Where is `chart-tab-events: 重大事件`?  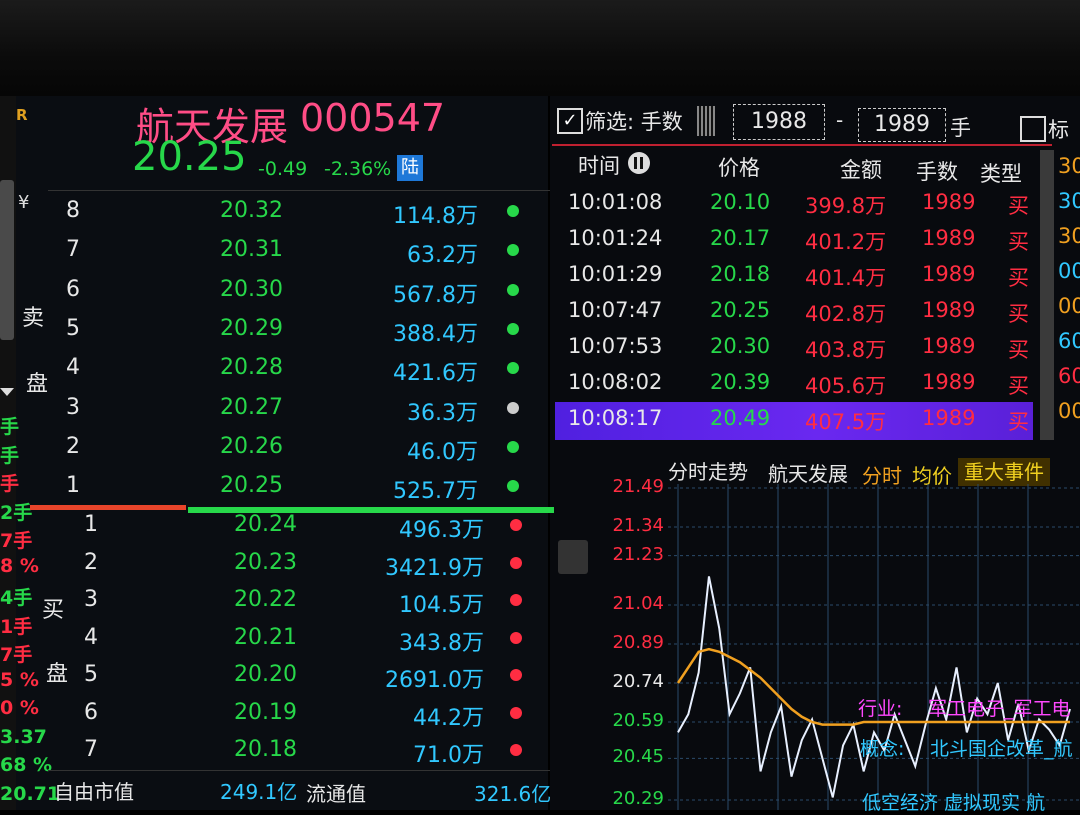
chart-tab-events: 重大事件 is located at coordinates (1004, 472).